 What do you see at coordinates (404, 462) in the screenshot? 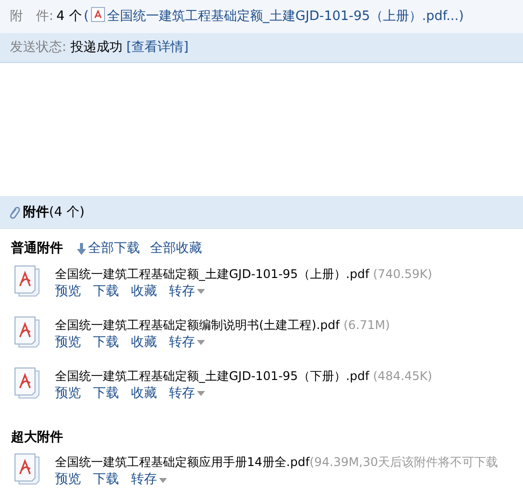
I see `file-size: (94.39M,30天后该附件将不可下载` at bounding box center [404, 462].